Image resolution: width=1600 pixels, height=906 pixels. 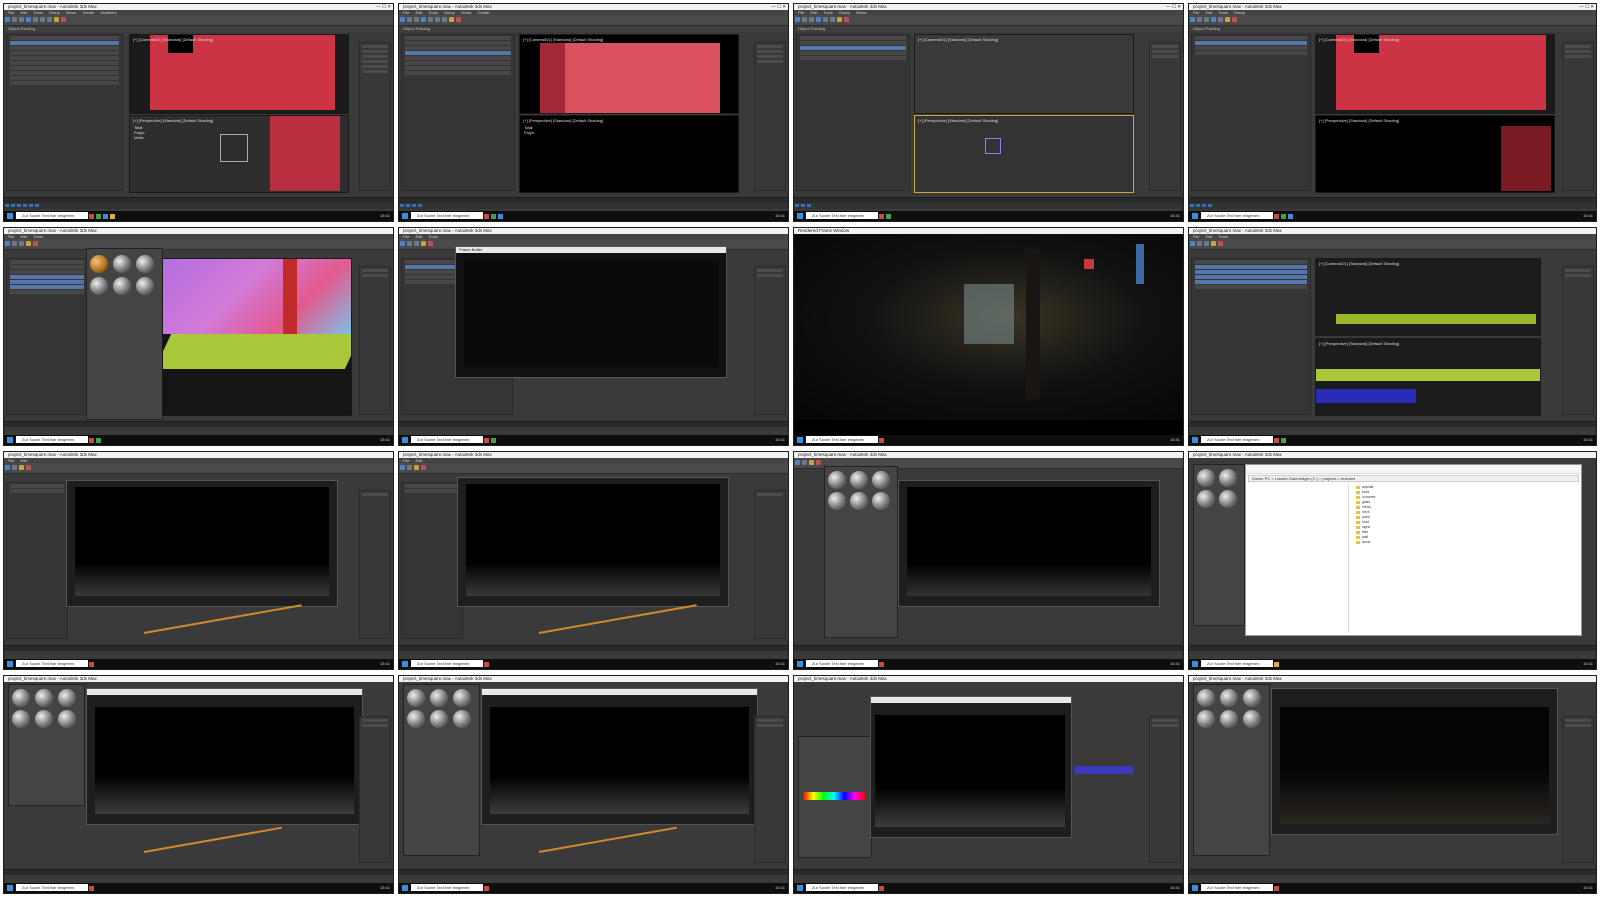 I want to click on list-item: tiles, so click(x=1464, y=532).